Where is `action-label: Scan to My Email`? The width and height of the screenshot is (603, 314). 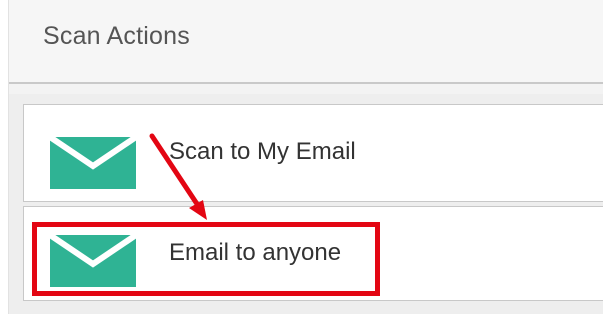 action-label: Scan to My Email is located at coordinates (262, 151).